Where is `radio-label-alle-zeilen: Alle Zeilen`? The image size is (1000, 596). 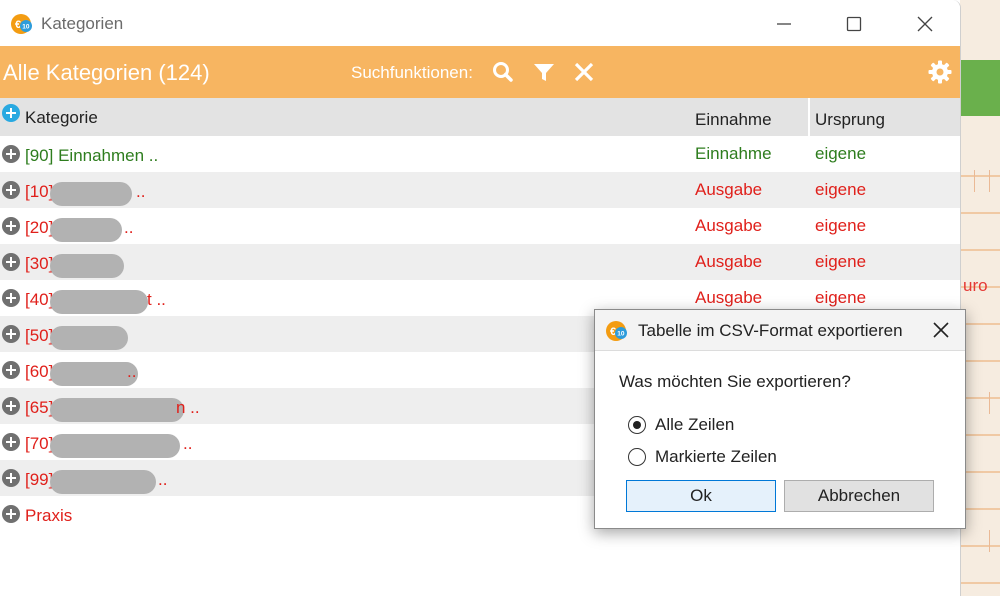
radio-label-alle-zeilen: Alle Zeilen is located at coordinates (694, 425).